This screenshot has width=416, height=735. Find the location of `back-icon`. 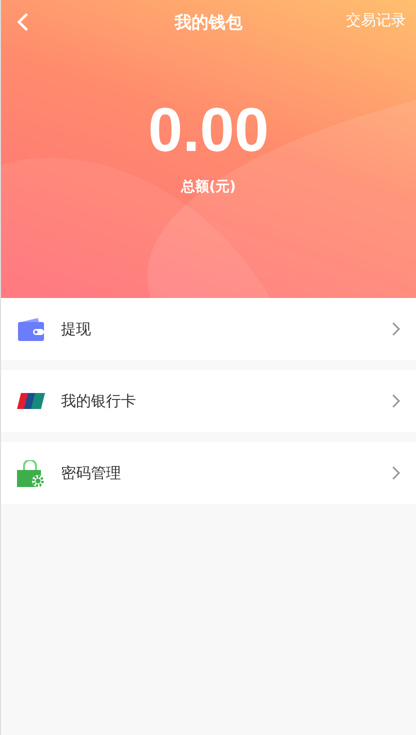

back-icon is located at coordinates (23, 22).